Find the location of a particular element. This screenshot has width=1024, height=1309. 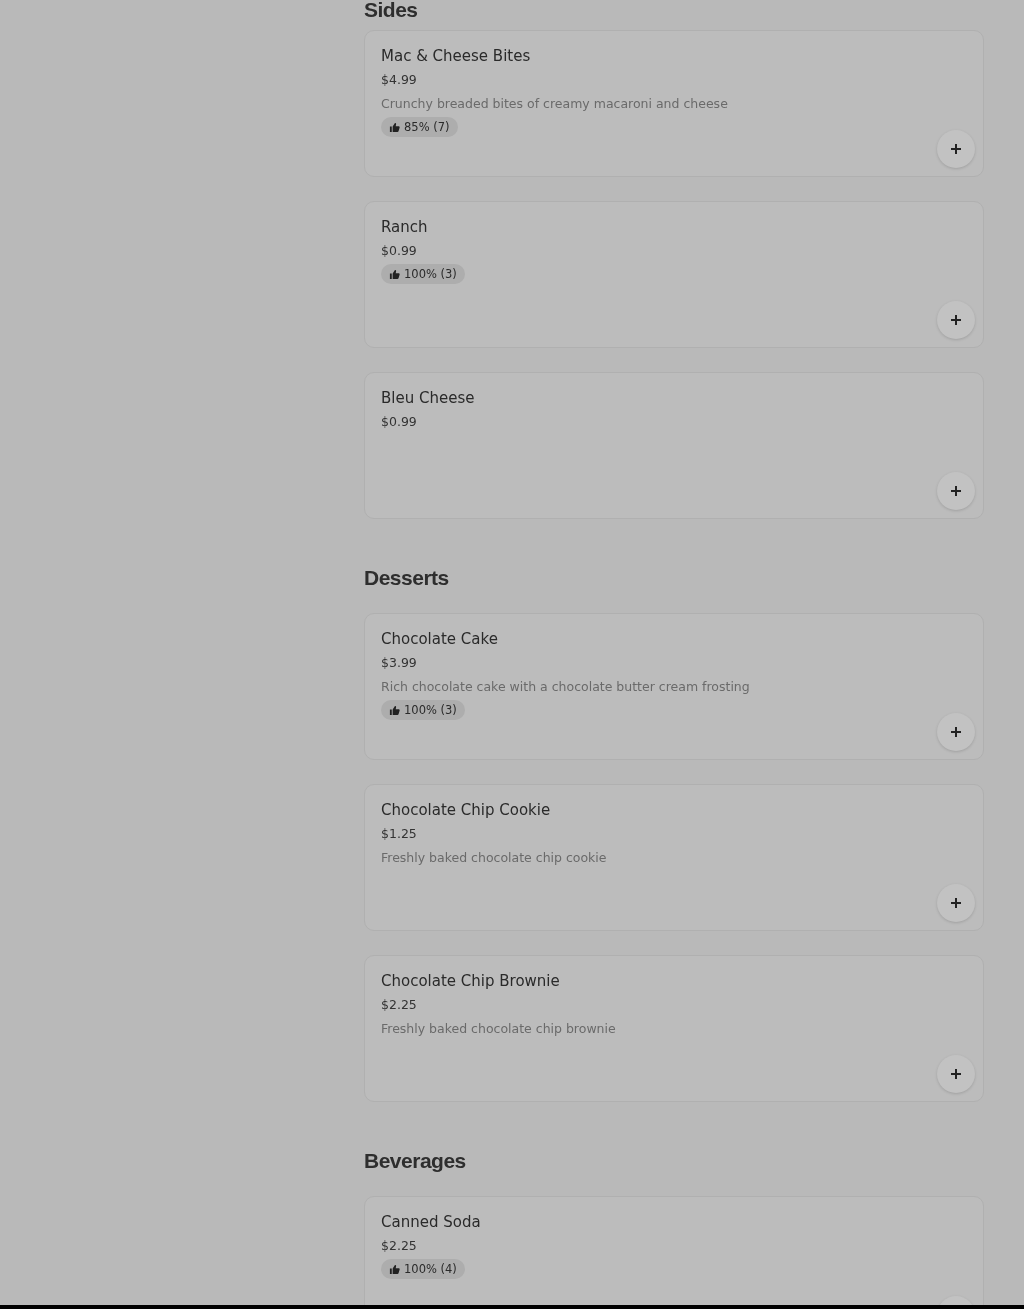

item-price: $4.99 is located at coordinates (399, 80).